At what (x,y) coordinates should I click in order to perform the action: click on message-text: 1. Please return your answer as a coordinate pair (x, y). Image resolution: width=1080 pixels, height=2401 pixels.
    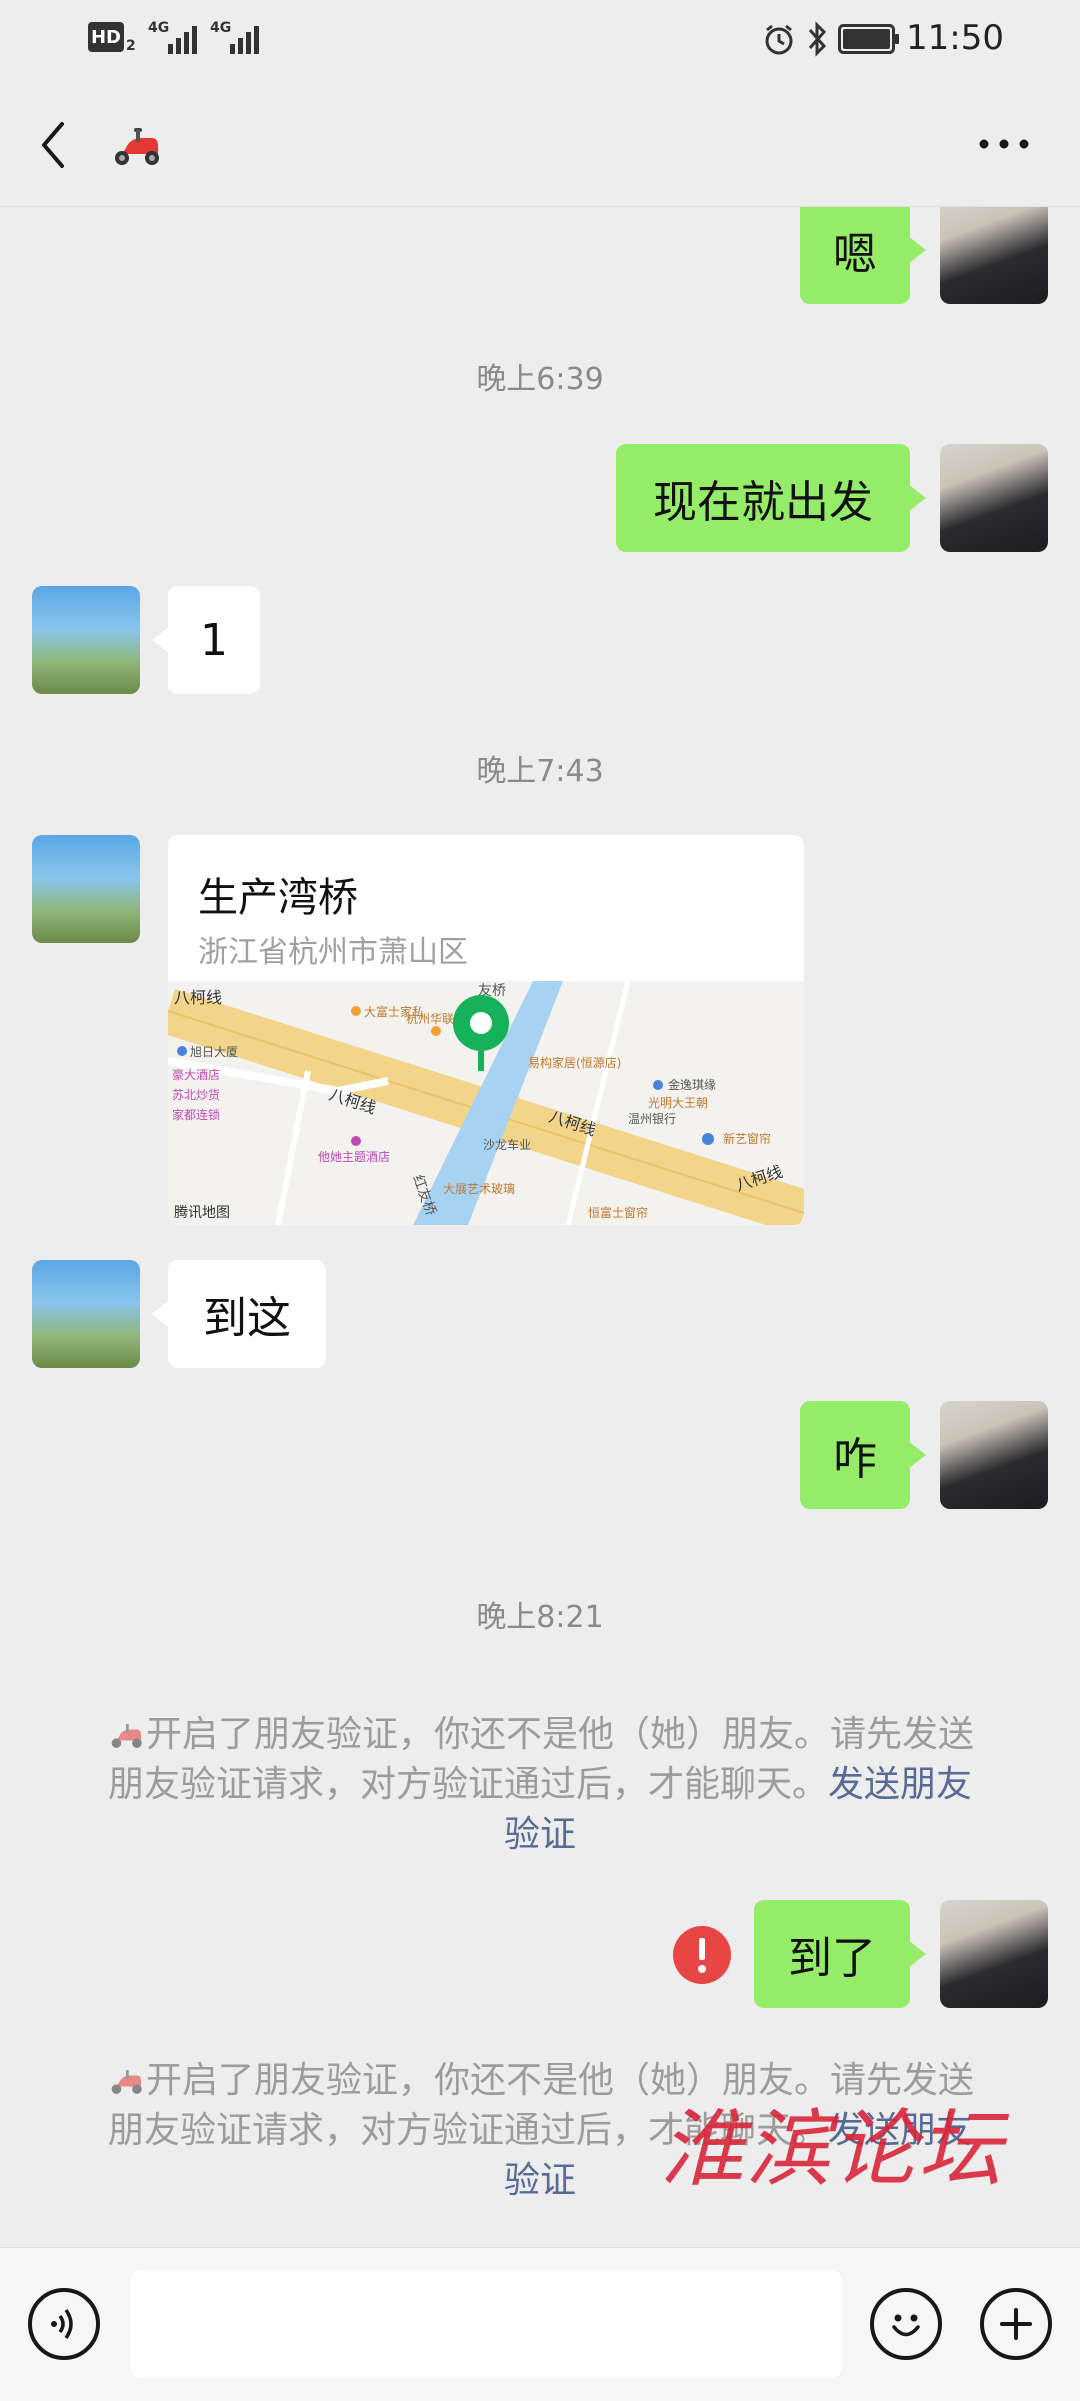
    Looking at the image, I should click on (214, 640).